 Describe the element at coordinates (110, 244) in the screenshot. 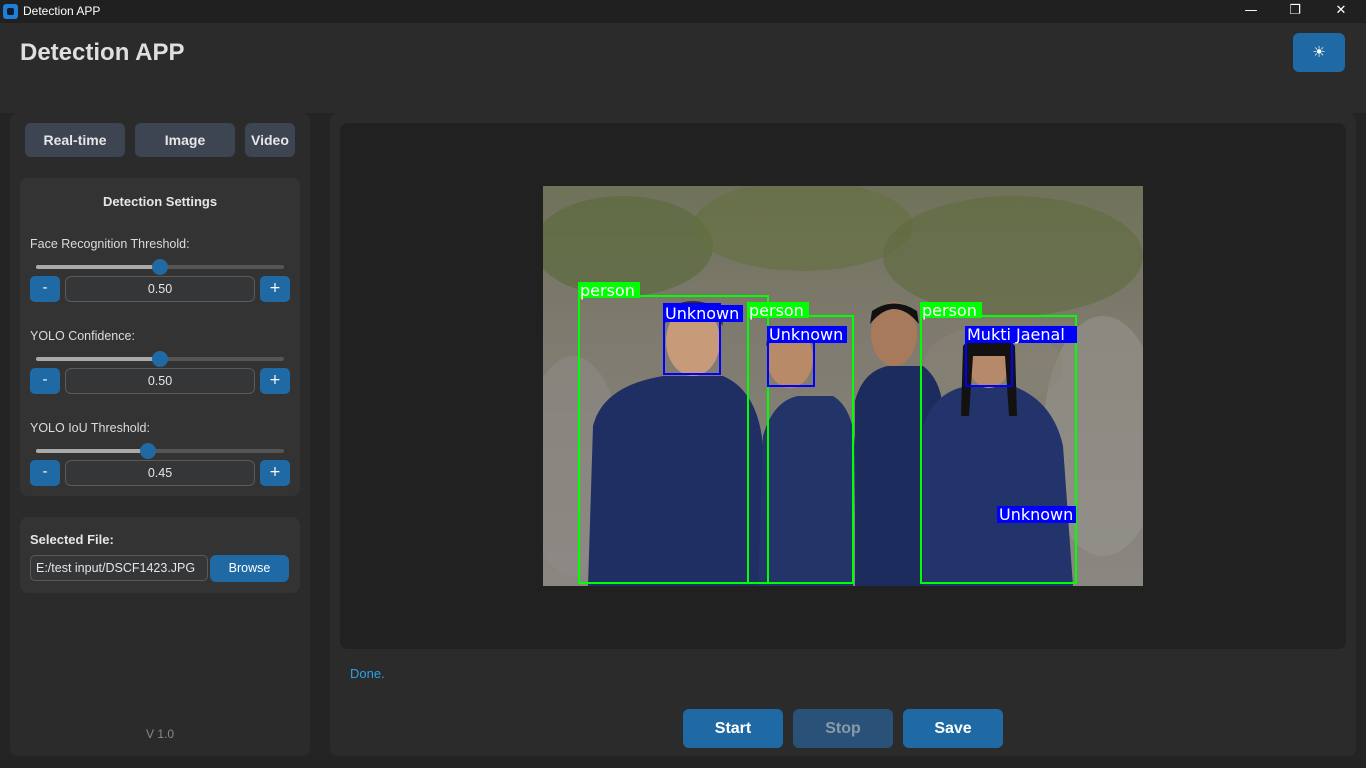

I see `face-threshold-label: Face Recognition Threshold:` at that location.